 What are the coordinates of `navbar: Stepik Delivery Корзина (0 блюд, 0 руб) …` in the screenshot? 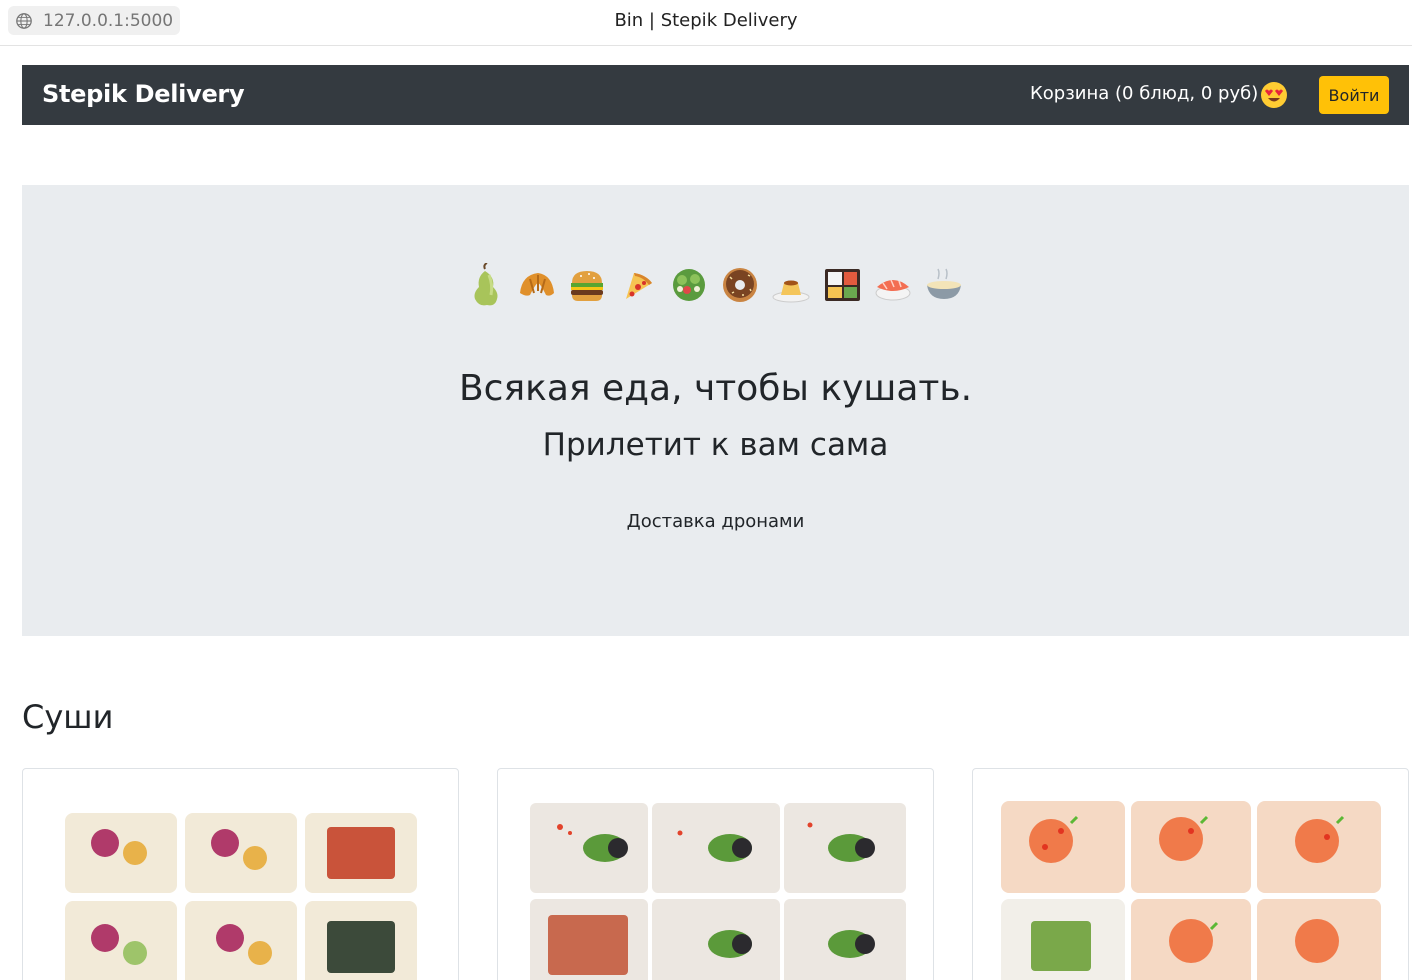 It's located at (715, 95).